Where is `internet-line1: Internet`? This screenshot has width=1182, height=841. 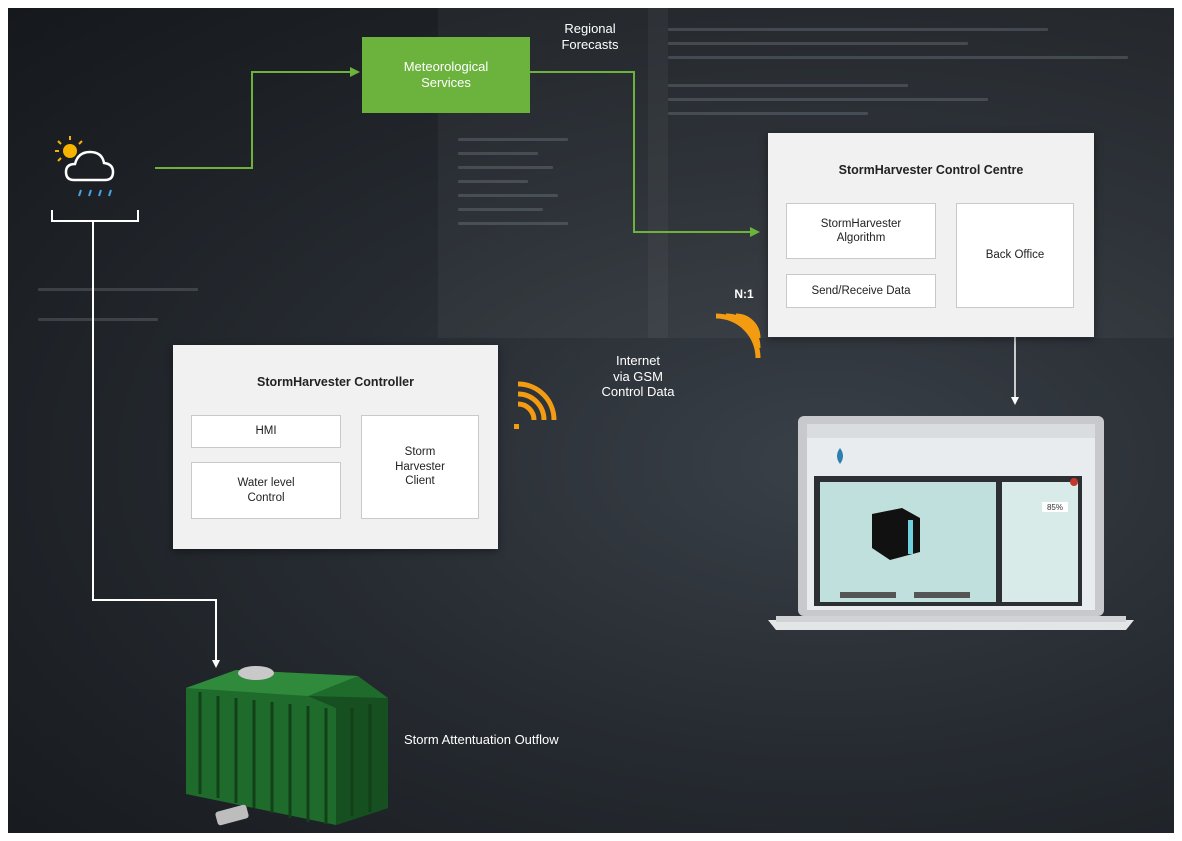 internet-line1: Internet is located at coordinates (638, 360).